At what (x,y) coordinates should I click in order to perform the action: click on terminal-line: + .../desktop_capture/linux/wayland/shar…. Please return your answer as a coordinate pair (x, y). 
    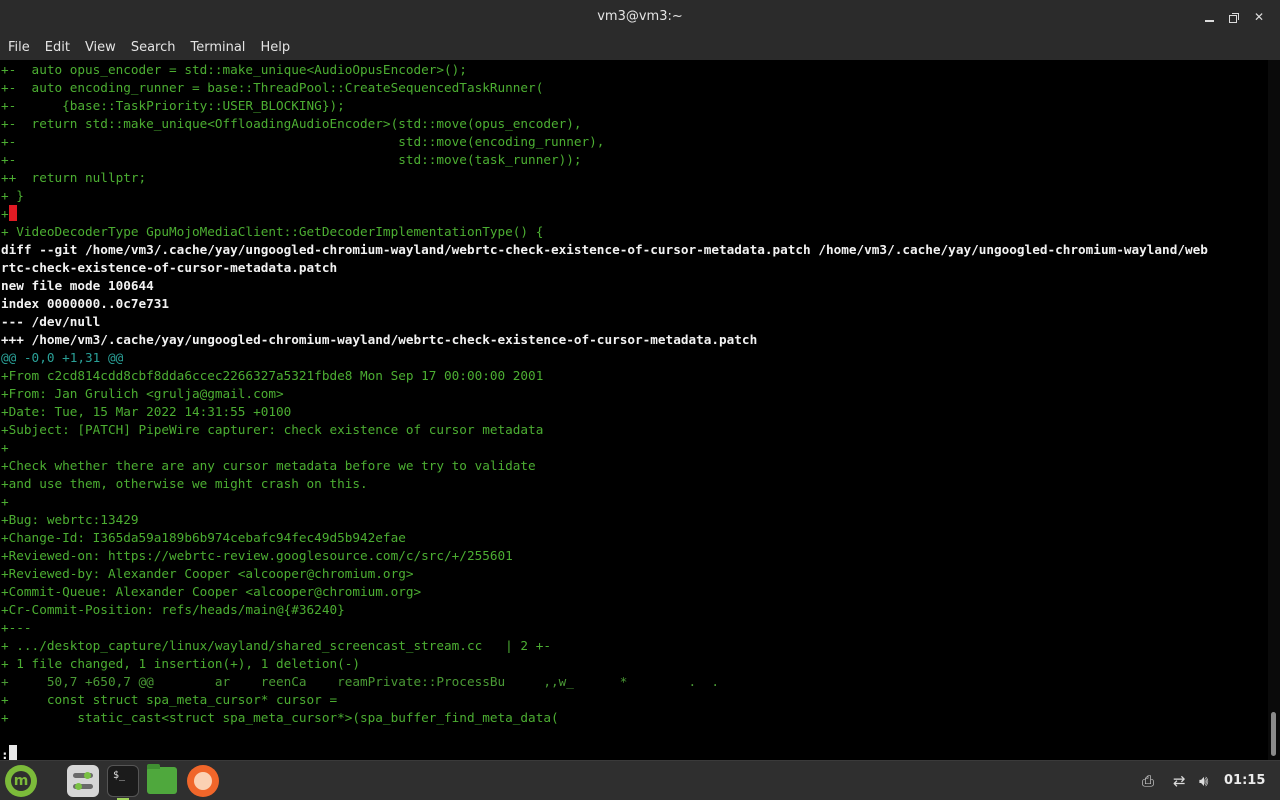
    Looking at the image, I should click on (276, 646).